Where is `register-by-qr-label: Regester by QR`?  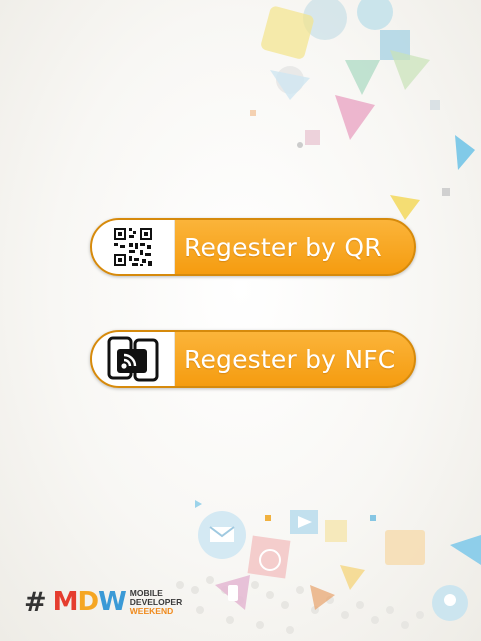 register-by-qr-label: Regester by QR is located at coordinates (283, 247).